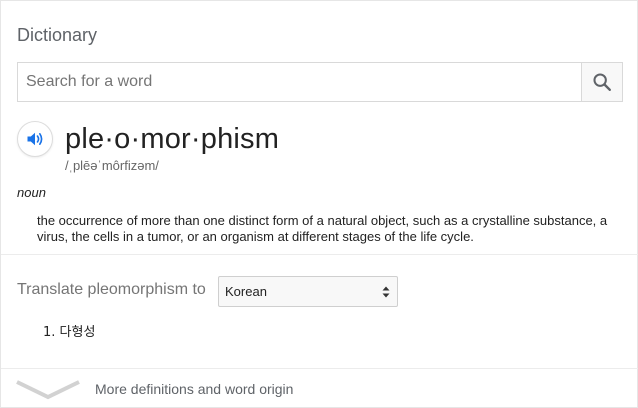  I want to click on more-definitions-link: More definitions and word origin, so click(319, 388).